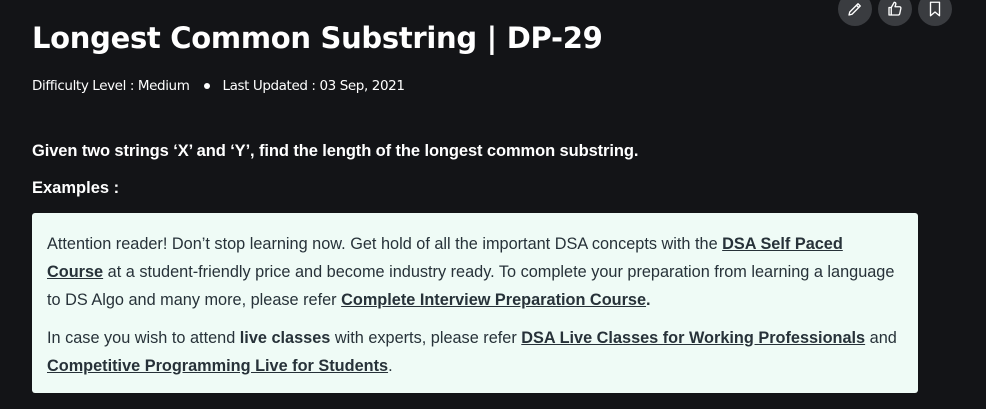  I want to click on notice-text: and, so click(881, 338).